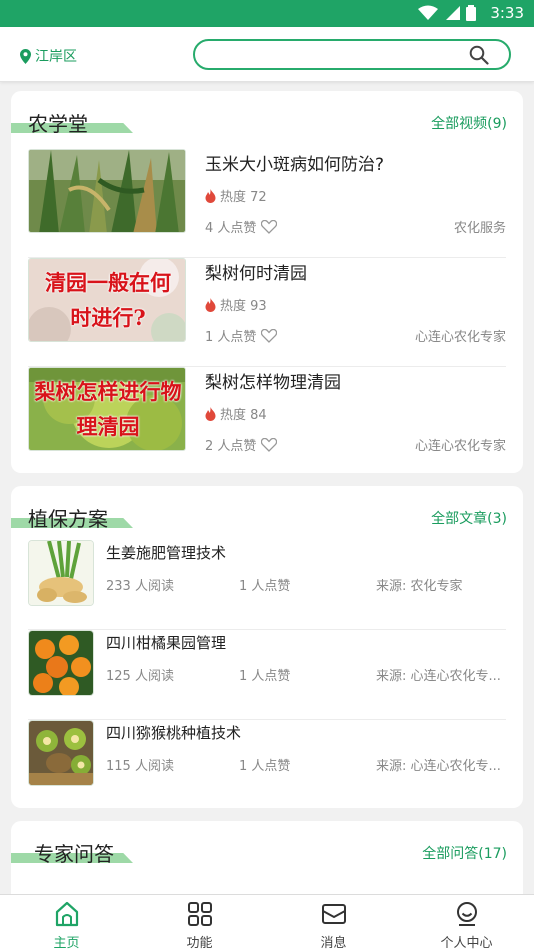 Image resolution: width=534 pixels, height=949 pixels. What do you see at coordinates (471, 13) in the screenshot?
I see `battery-icon` at bounding box center [471, 13].